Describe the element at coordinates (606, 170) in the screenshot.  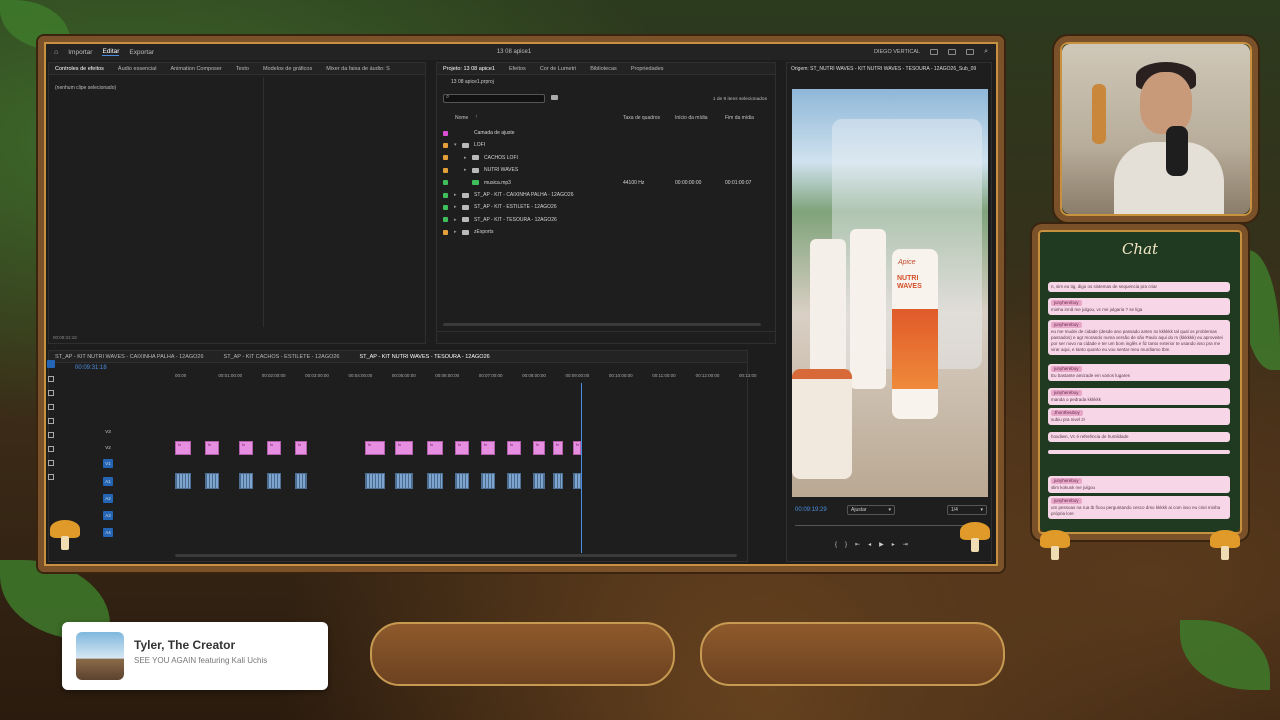
I see `project-item-row: ▸ NUTRI WAVES` at that location.